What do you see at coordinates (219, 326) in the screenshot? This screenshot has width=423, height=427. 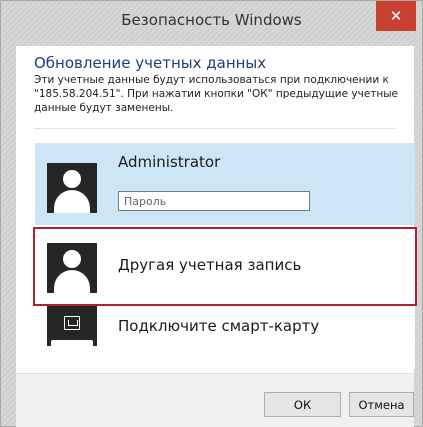 I see `account-name: Подключите смарт-карту` at bounding box center [219, 326].